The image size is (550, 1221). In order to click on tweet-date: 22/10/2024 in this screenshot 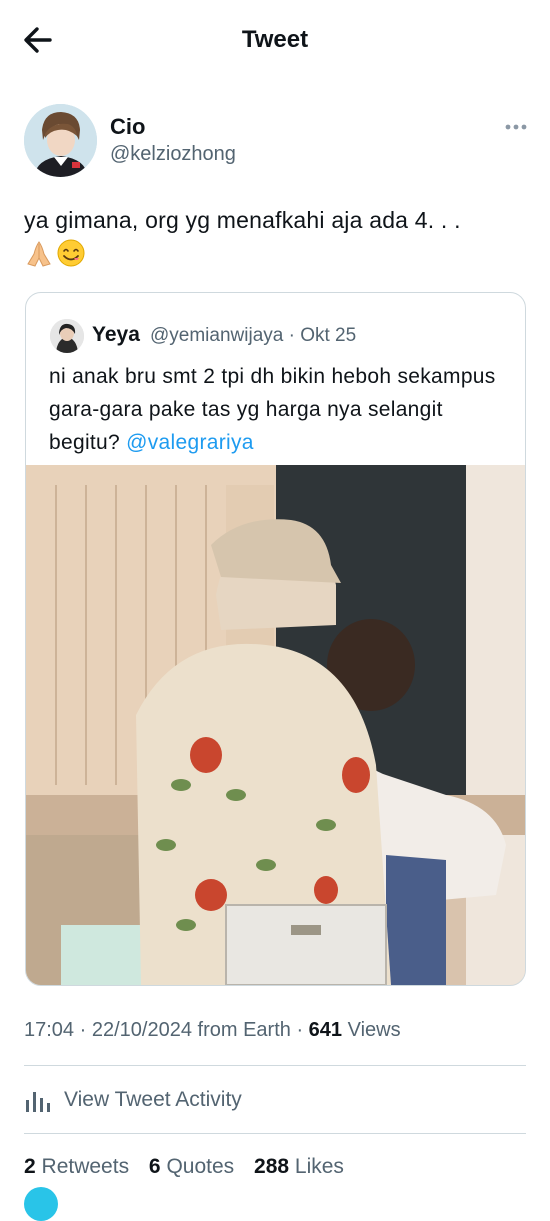, I will do `click(141, 1030)`.